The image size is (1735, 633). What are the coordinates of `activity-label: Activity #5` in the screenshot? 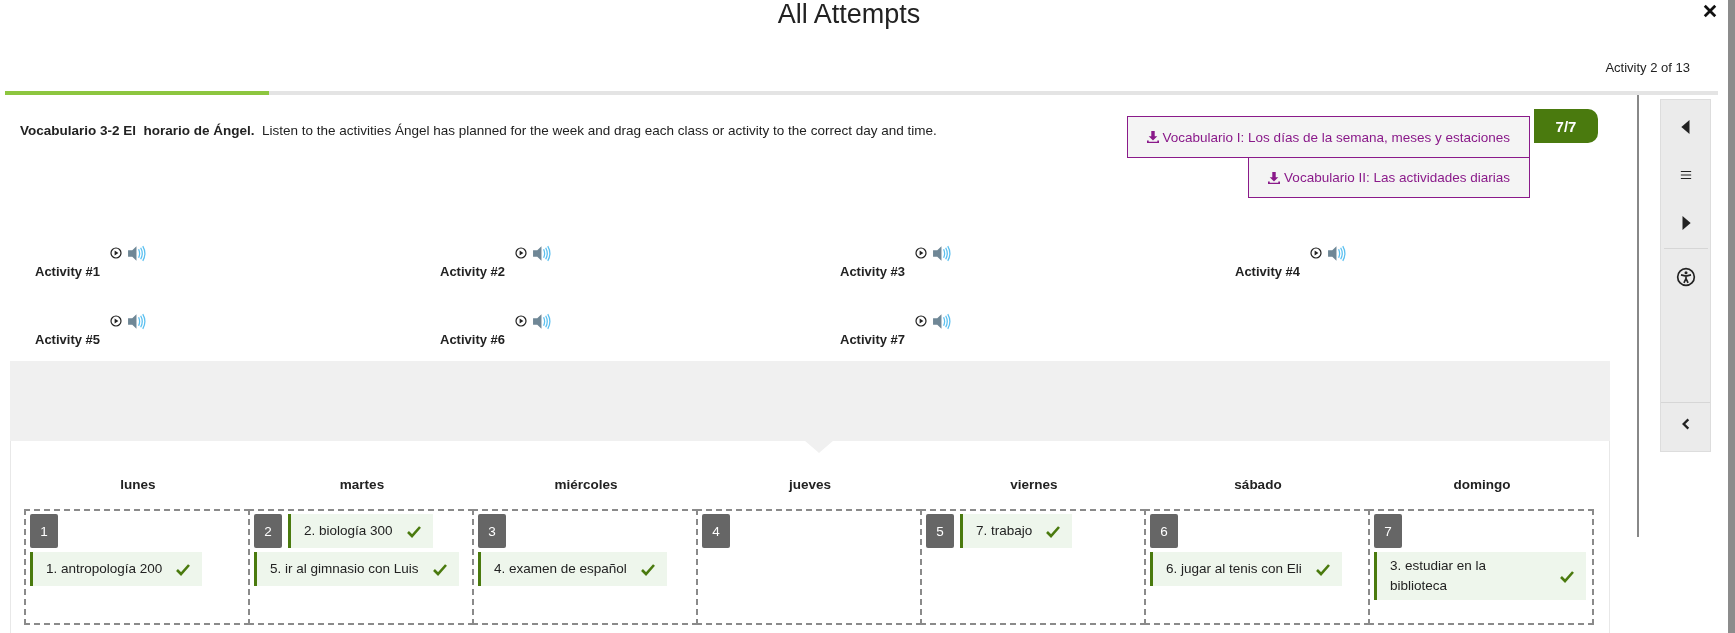 It's located at (68, 339).